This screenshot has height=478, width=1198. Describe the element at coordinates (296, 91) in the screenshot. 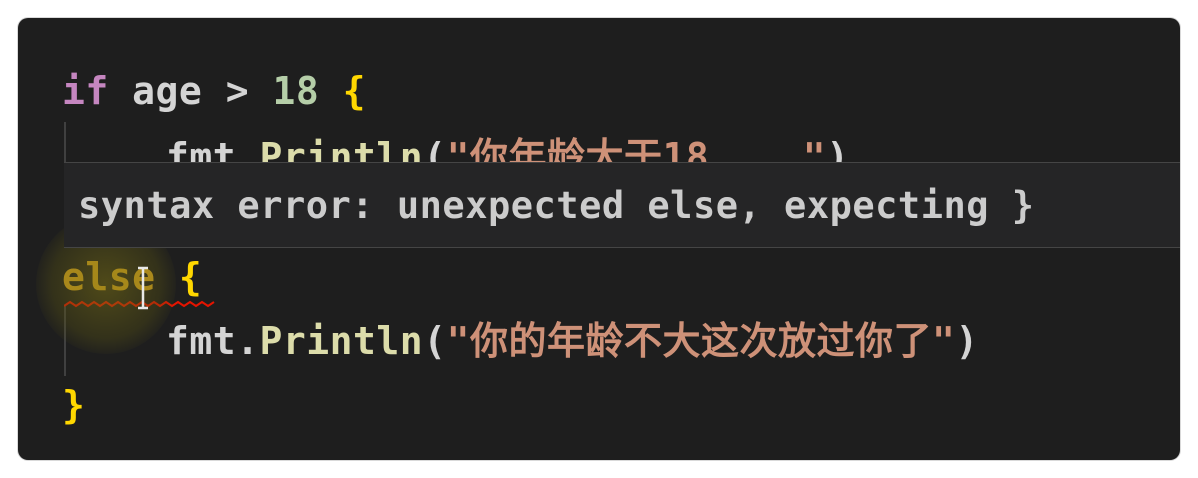

I see `number-literal: 18` at that location.